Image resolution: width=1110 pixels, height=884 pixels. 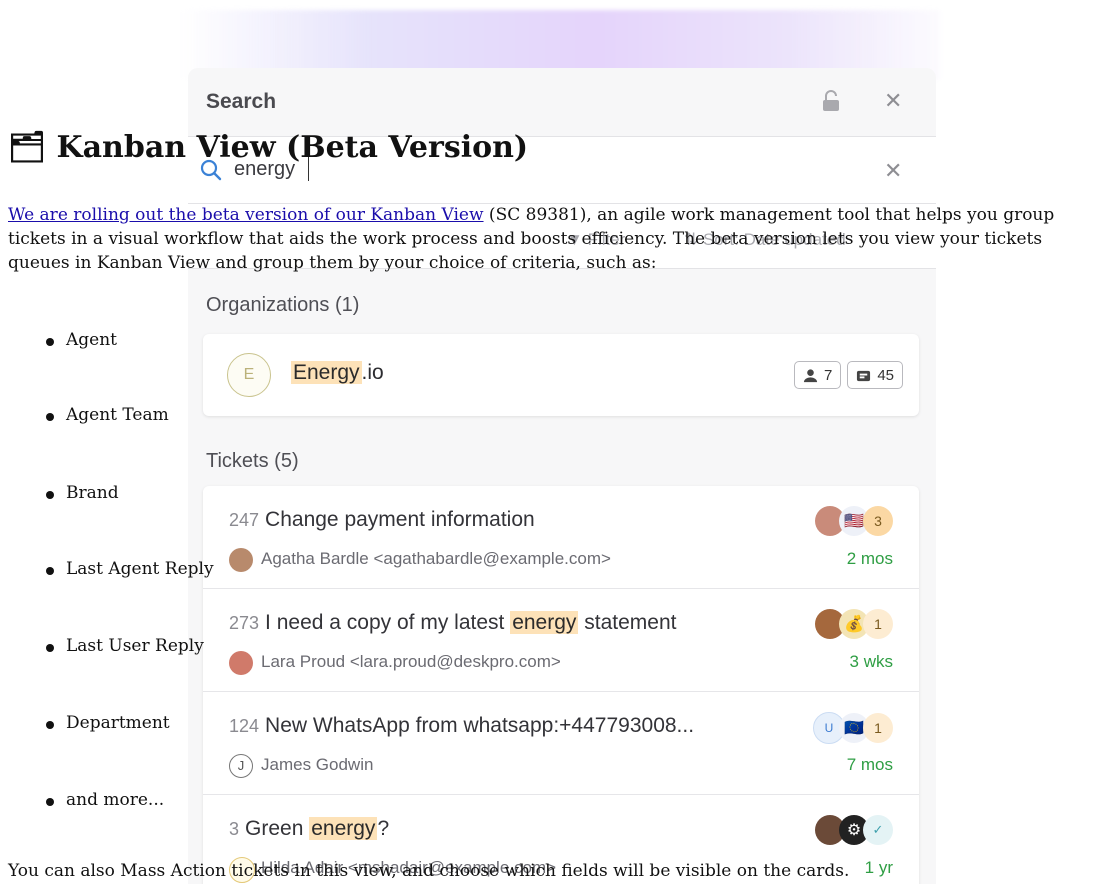 I want to click on criteria-item: Last User Reply, so click(x=125, y=646).